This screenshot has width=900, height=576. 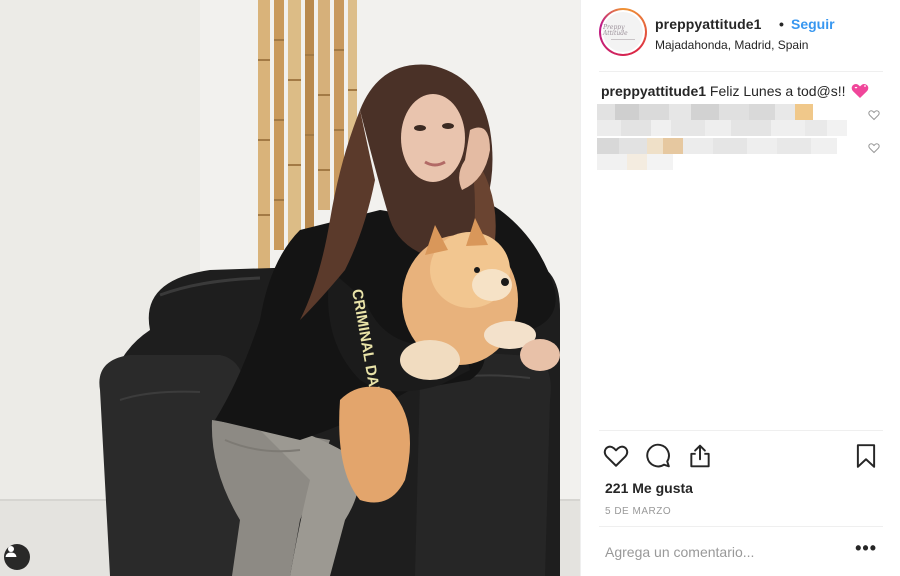 I want to click on heart-with-sparkles-icon, so click(x=860, y=93).